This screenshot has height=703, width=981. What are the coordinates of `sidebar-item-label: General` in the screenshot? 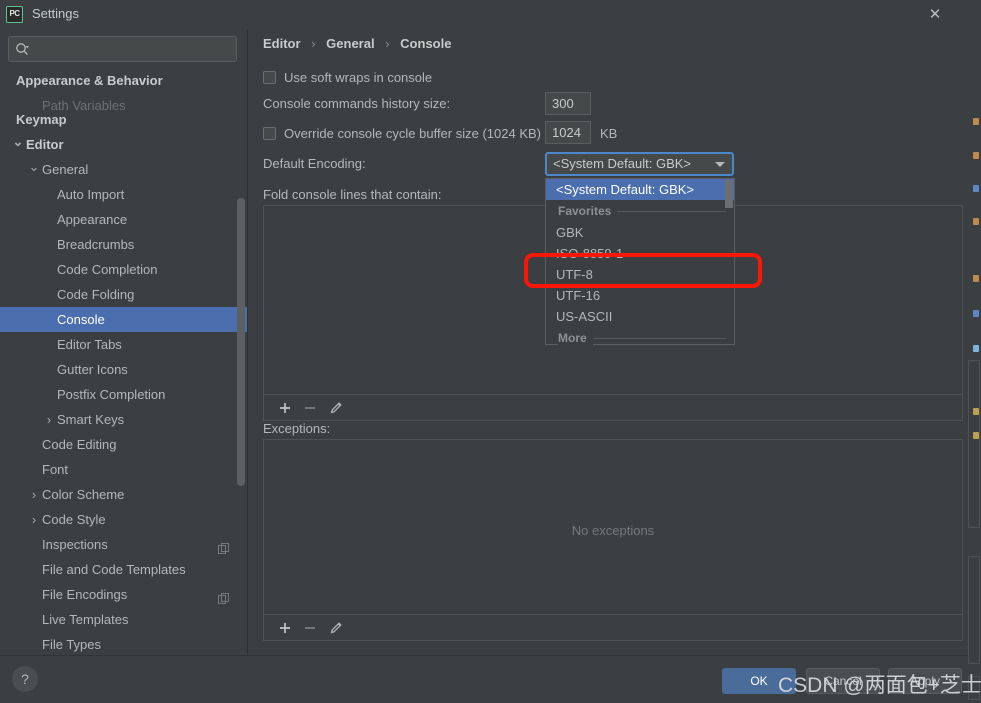 It's located at (65, 169).